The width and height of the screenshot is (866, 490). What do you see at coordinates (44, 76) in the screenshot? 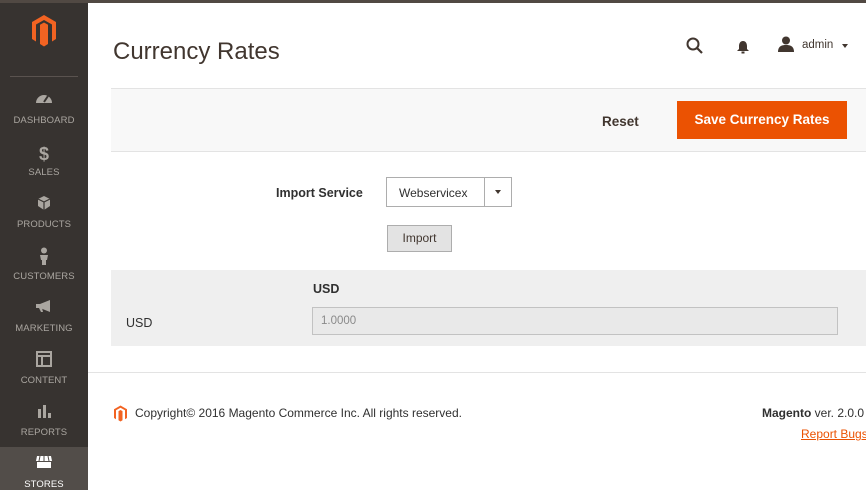
I see `logo-divider` at bounding box center [44, 76].